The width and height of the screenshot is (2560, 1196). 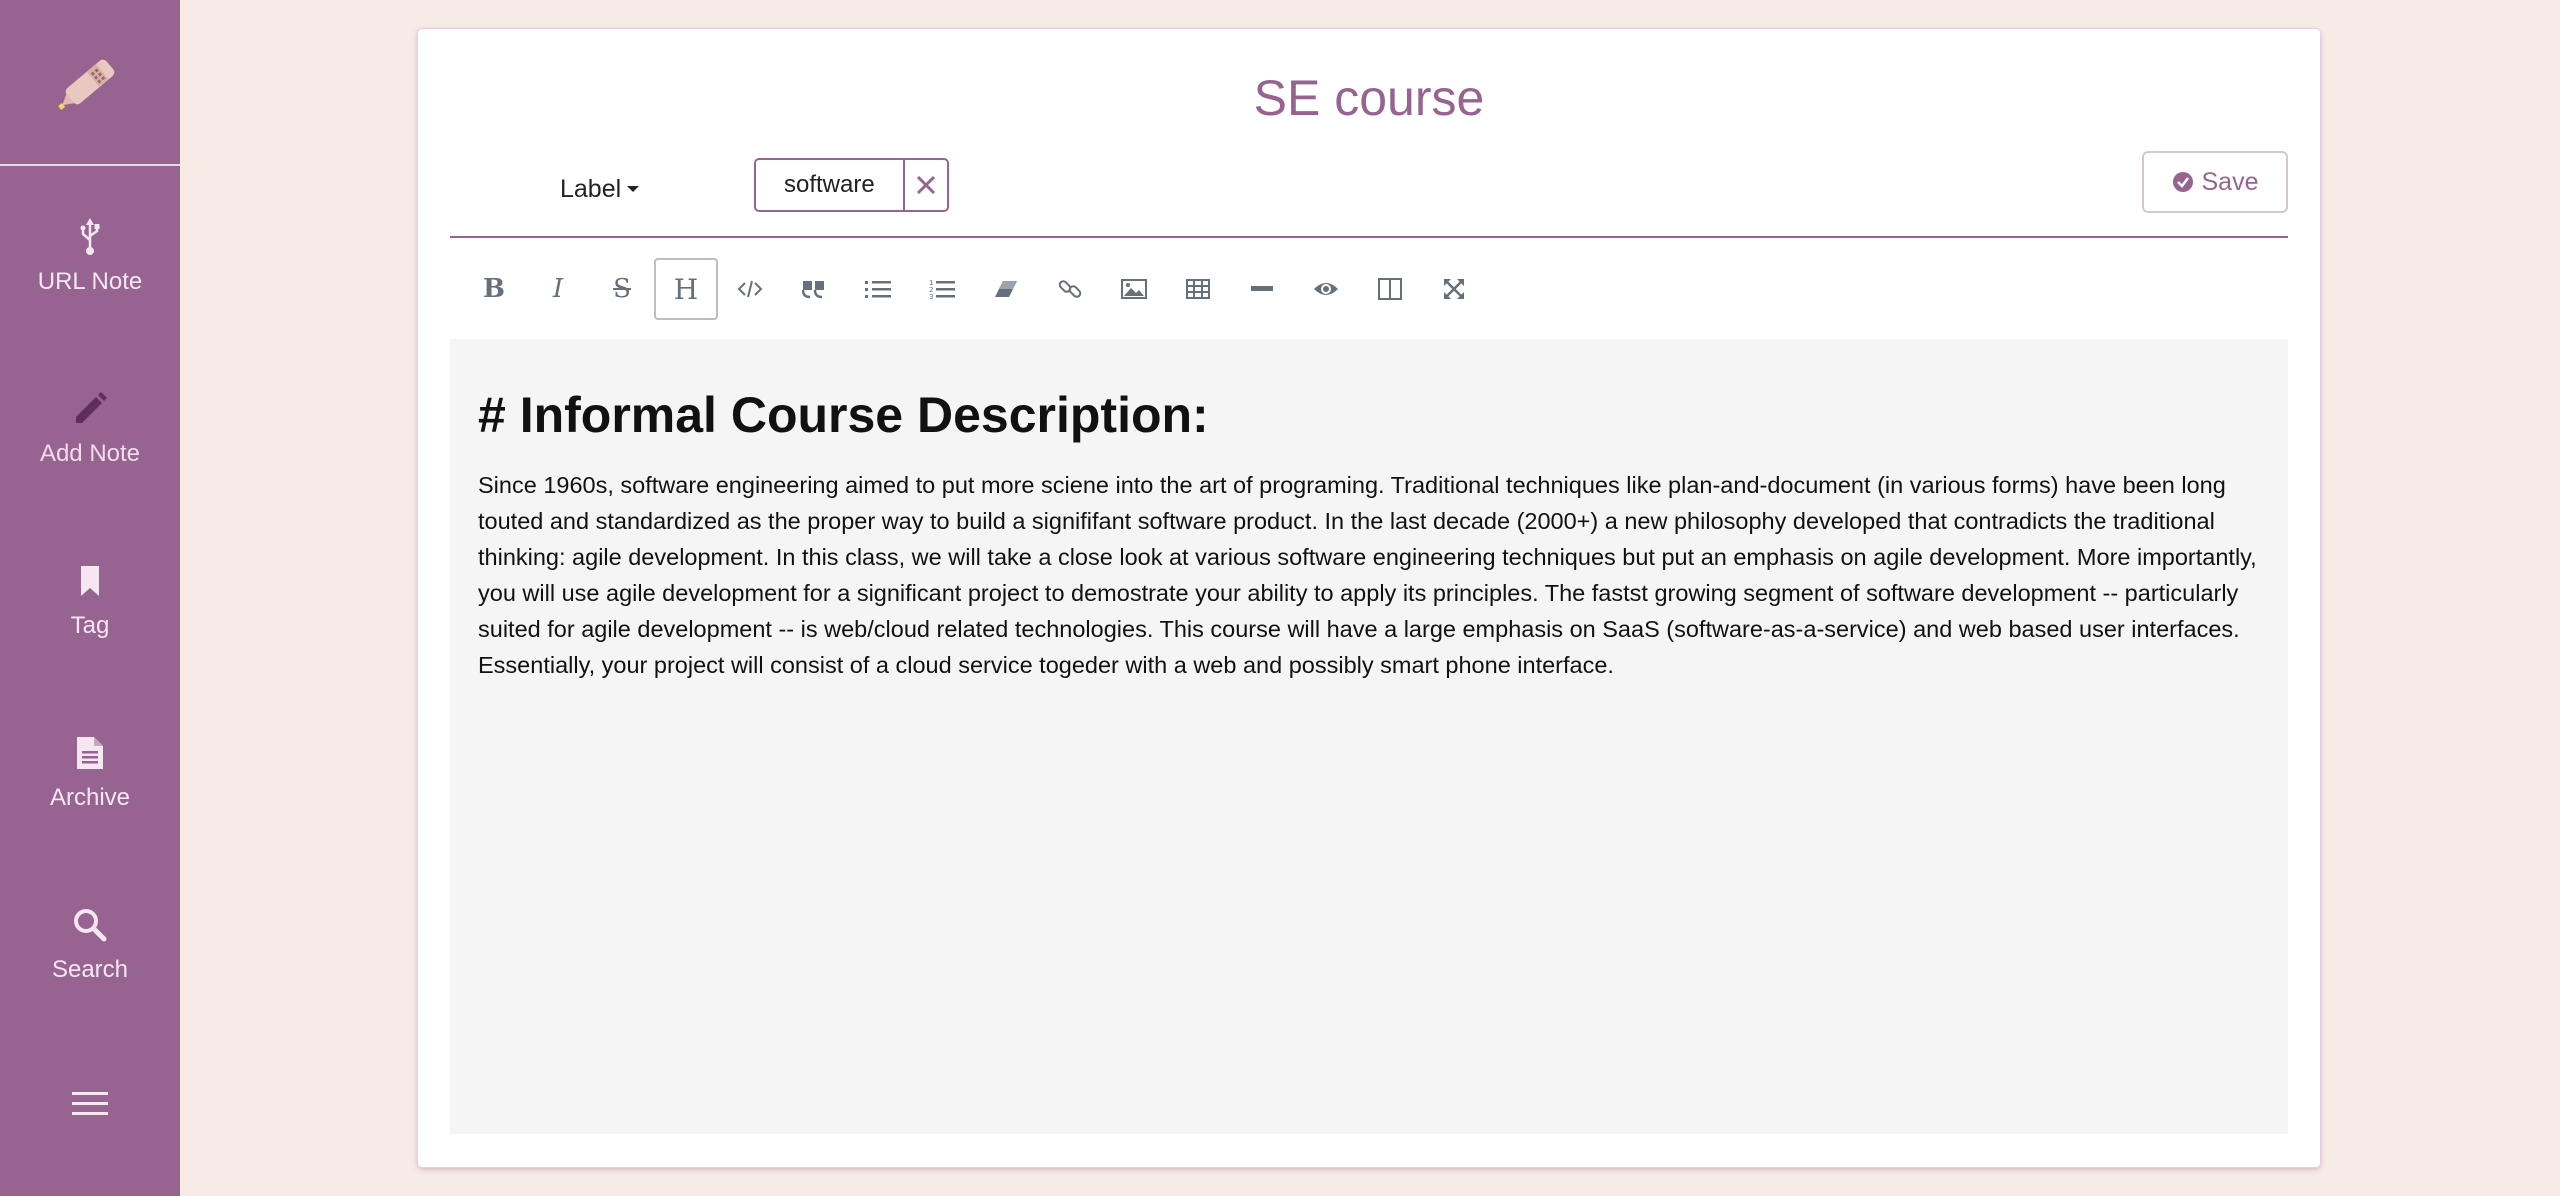 I want to click on file-icon, so click(x=90, y=753).